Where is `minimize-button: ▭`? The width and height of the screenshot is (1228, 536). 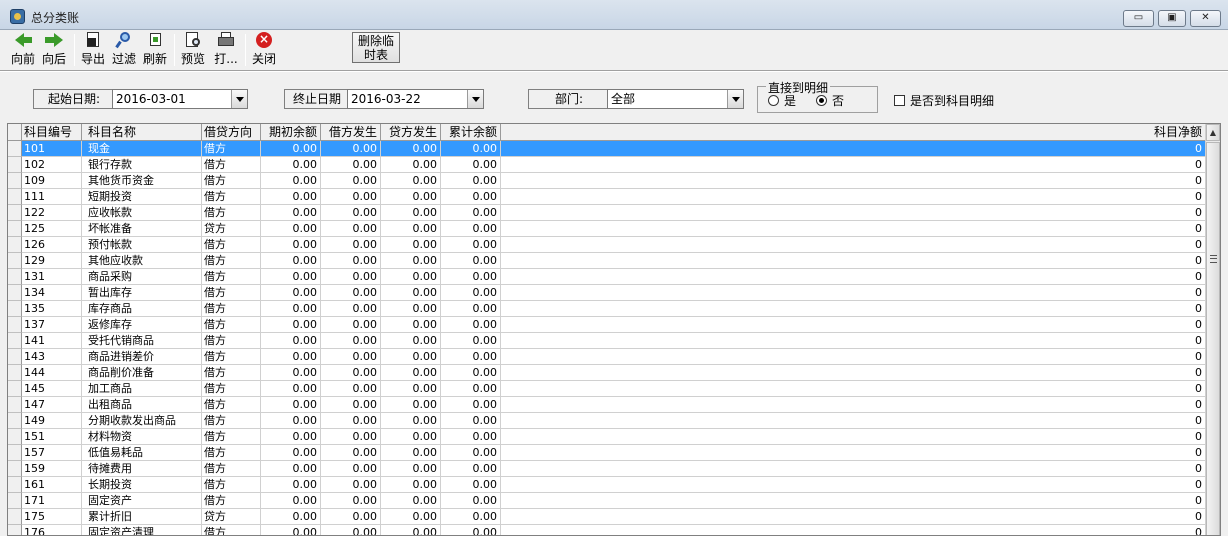 minimize-button: ▭ is located at coordinates (1138, 18).